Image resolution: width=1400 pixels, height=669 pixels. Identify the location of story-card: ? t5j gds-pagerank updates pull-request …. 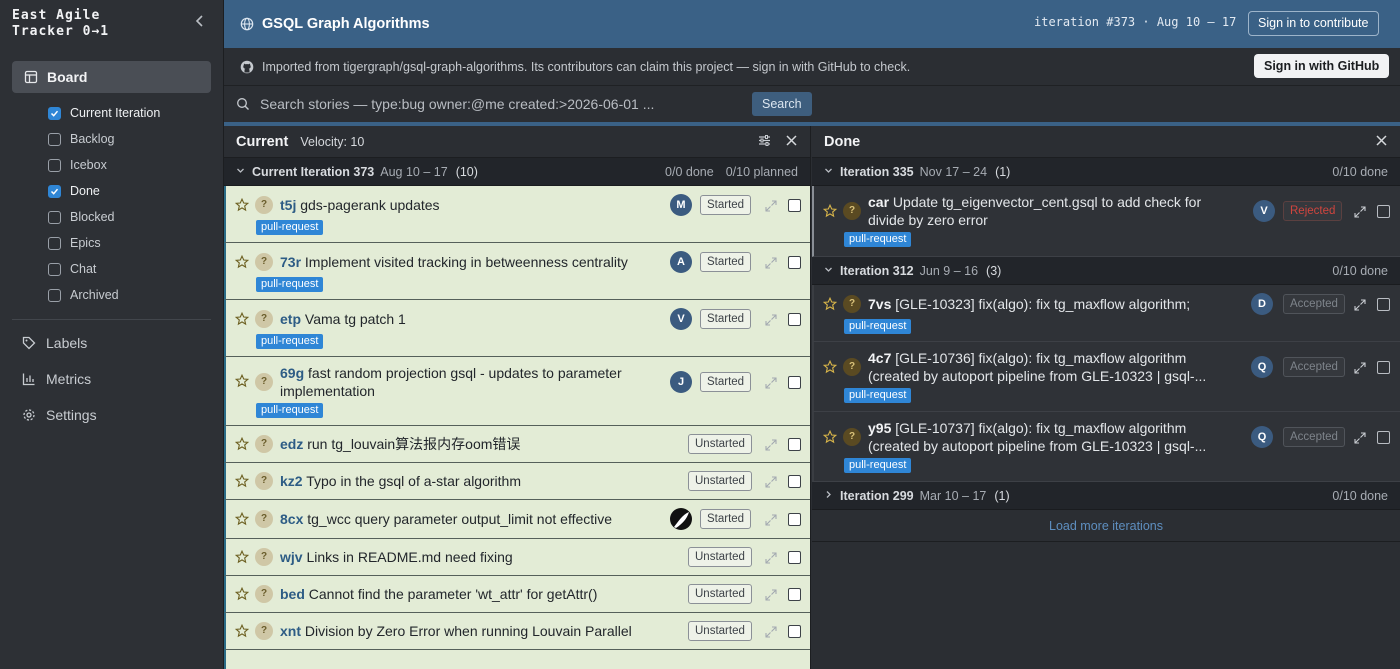
(517, 214).